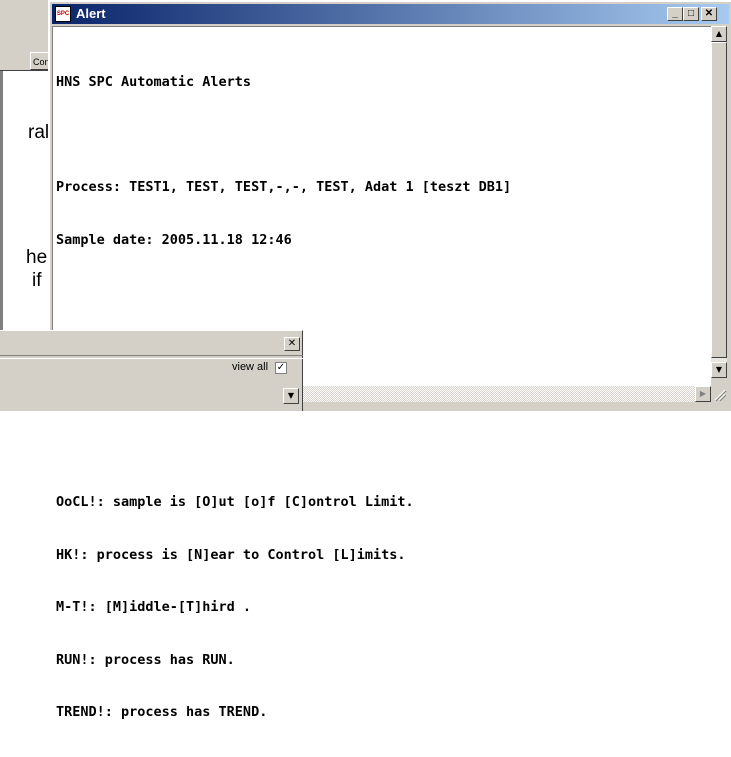 The image size is (731, 757). I want to click on minimize-button: _, so click(675, 14).